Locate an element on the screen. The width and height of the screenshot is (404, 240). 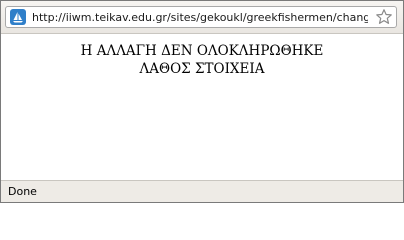
status-text: Done is located at coordinates (22, 191).